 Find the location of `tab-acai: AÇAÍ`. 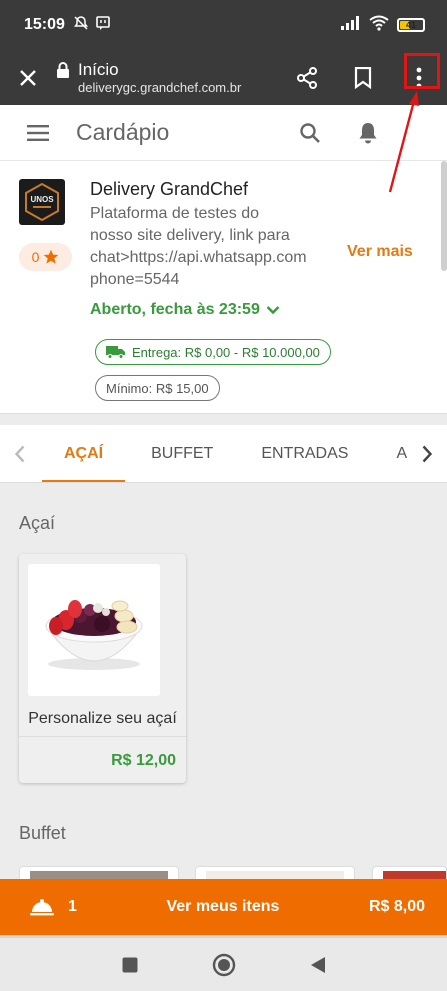

tab-acai: AÇAÍ is located at coordinates (83, 453).